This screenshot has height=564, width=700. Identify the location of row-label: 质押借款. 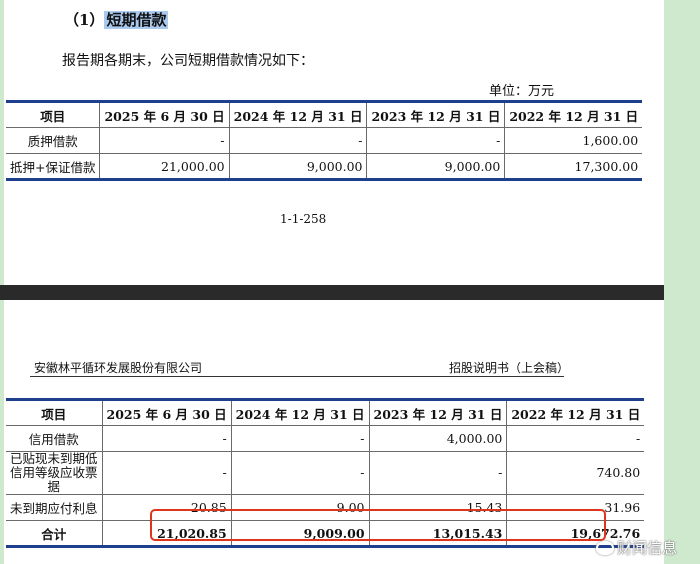
(53, 140).